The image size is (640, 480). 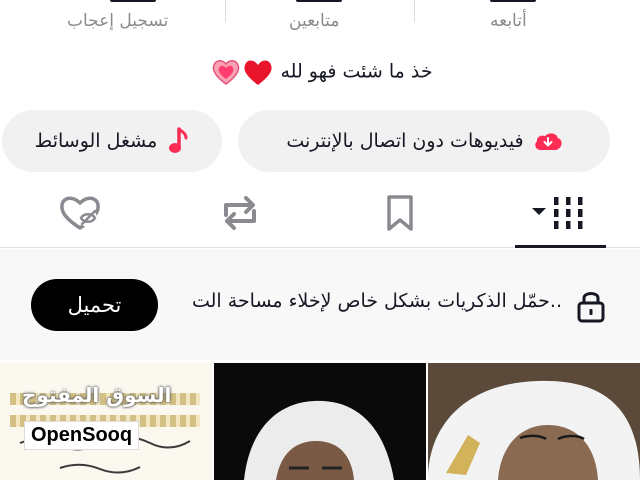 What do you see at coordinates (356, 71) in the screenshot?
I see `bio-text: خذ ما شئت فهو لله` at bounding box center [356, 71].